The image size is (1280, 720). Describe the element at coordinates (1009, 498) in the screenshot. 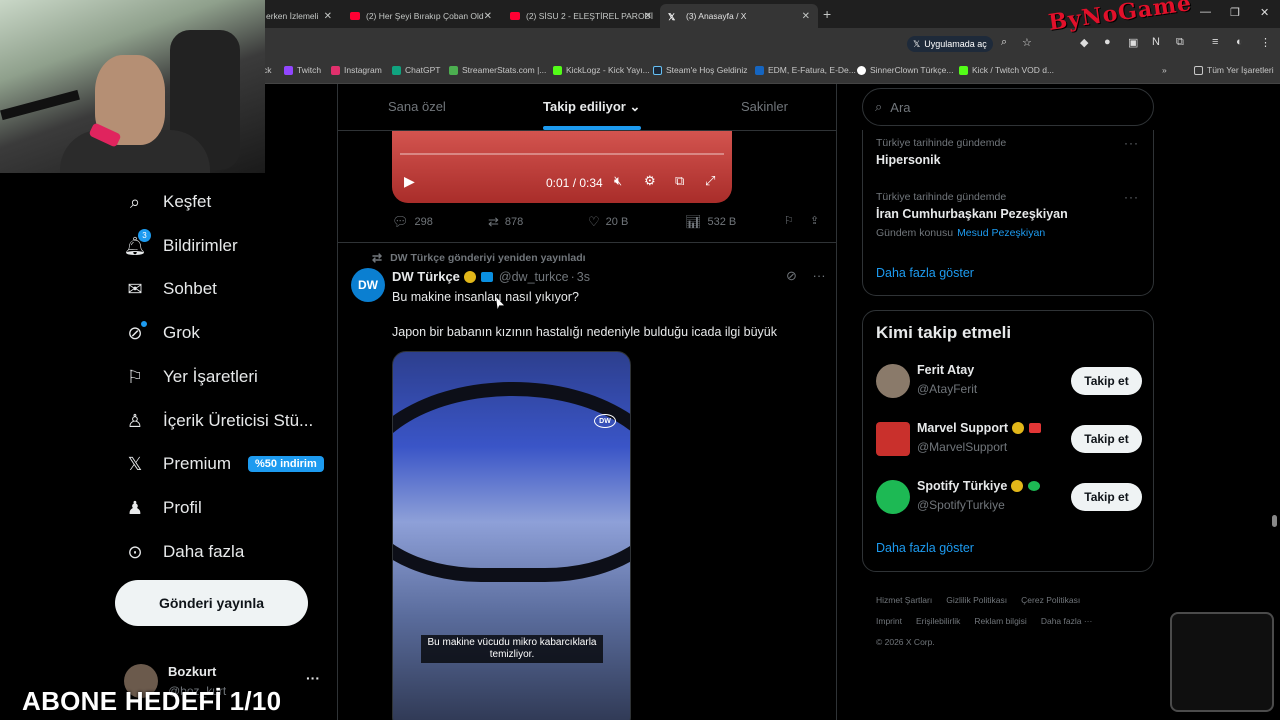

I see `follow-suggestion: Spotify Türkiye @SpotifyTurkiye Takip et` at that location.